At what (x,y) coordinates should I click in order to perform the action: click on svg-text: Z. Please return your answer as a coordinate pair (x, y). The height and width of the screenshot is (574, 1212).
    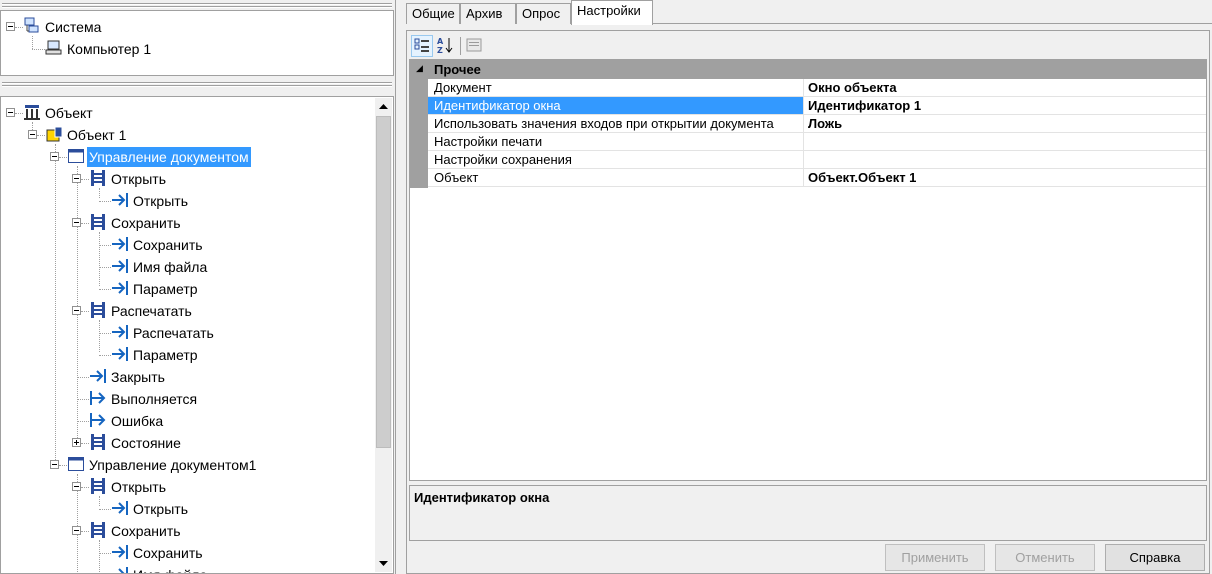
    Looking at the image, I should click on (440, 50).